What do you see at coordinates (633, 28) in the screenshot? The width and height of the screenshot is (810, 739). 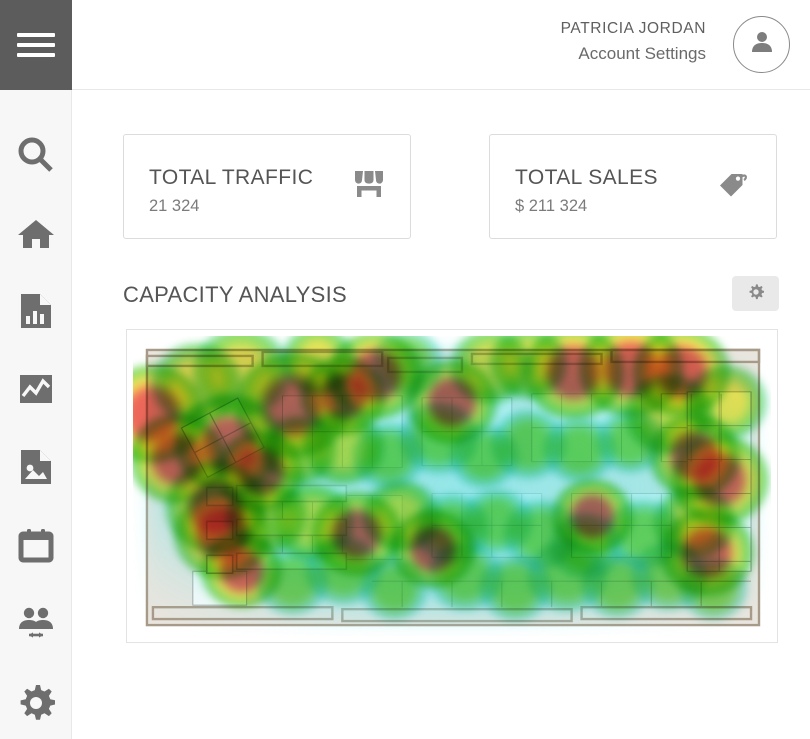 I see `user-name: PATRICIA JORDAN` at bounding box center [633, 28].